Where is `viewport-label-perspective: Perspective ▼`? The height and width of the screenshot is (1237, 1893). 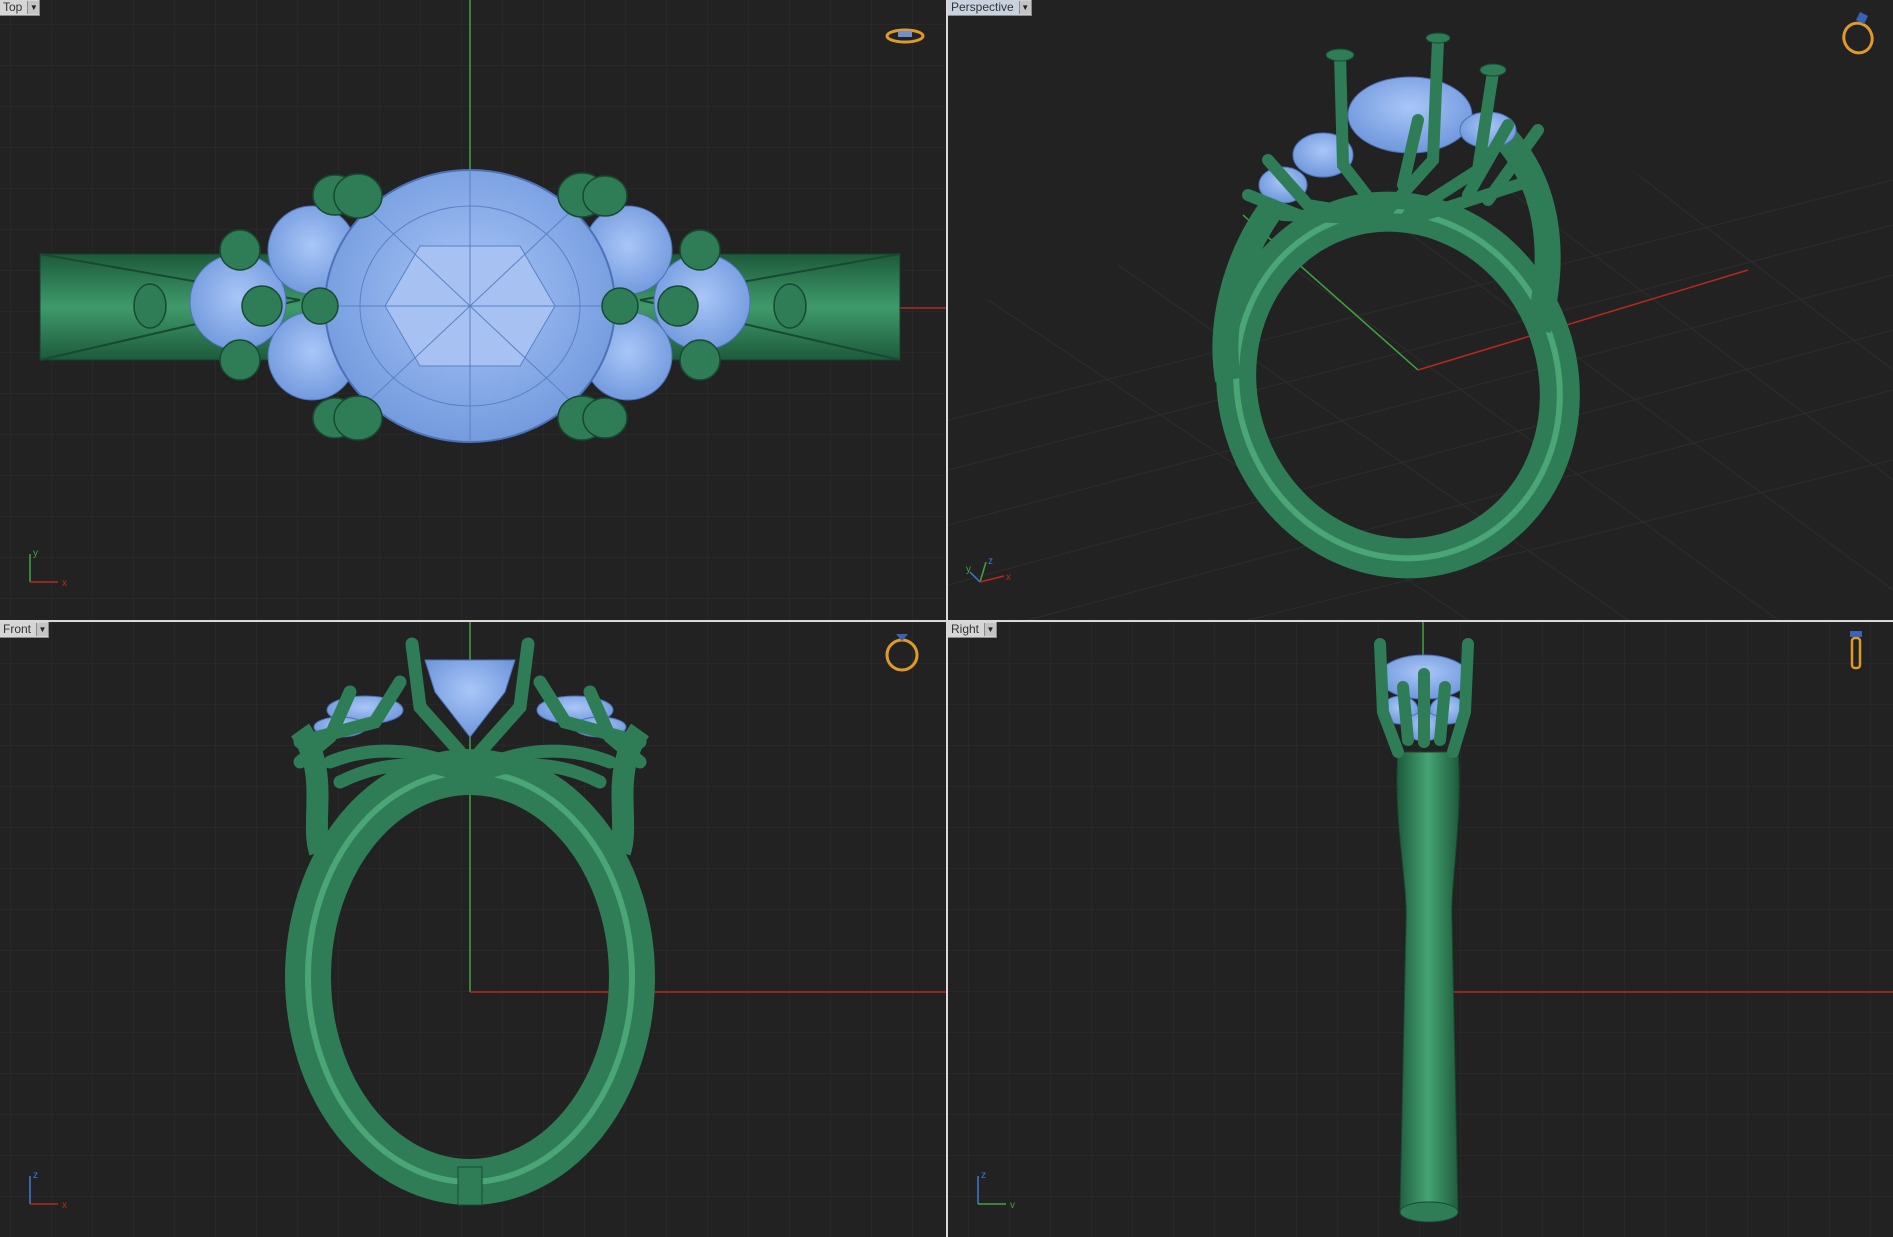 viewport-label-perspective: Perspective ▼ is located at coordinates (990, 8).